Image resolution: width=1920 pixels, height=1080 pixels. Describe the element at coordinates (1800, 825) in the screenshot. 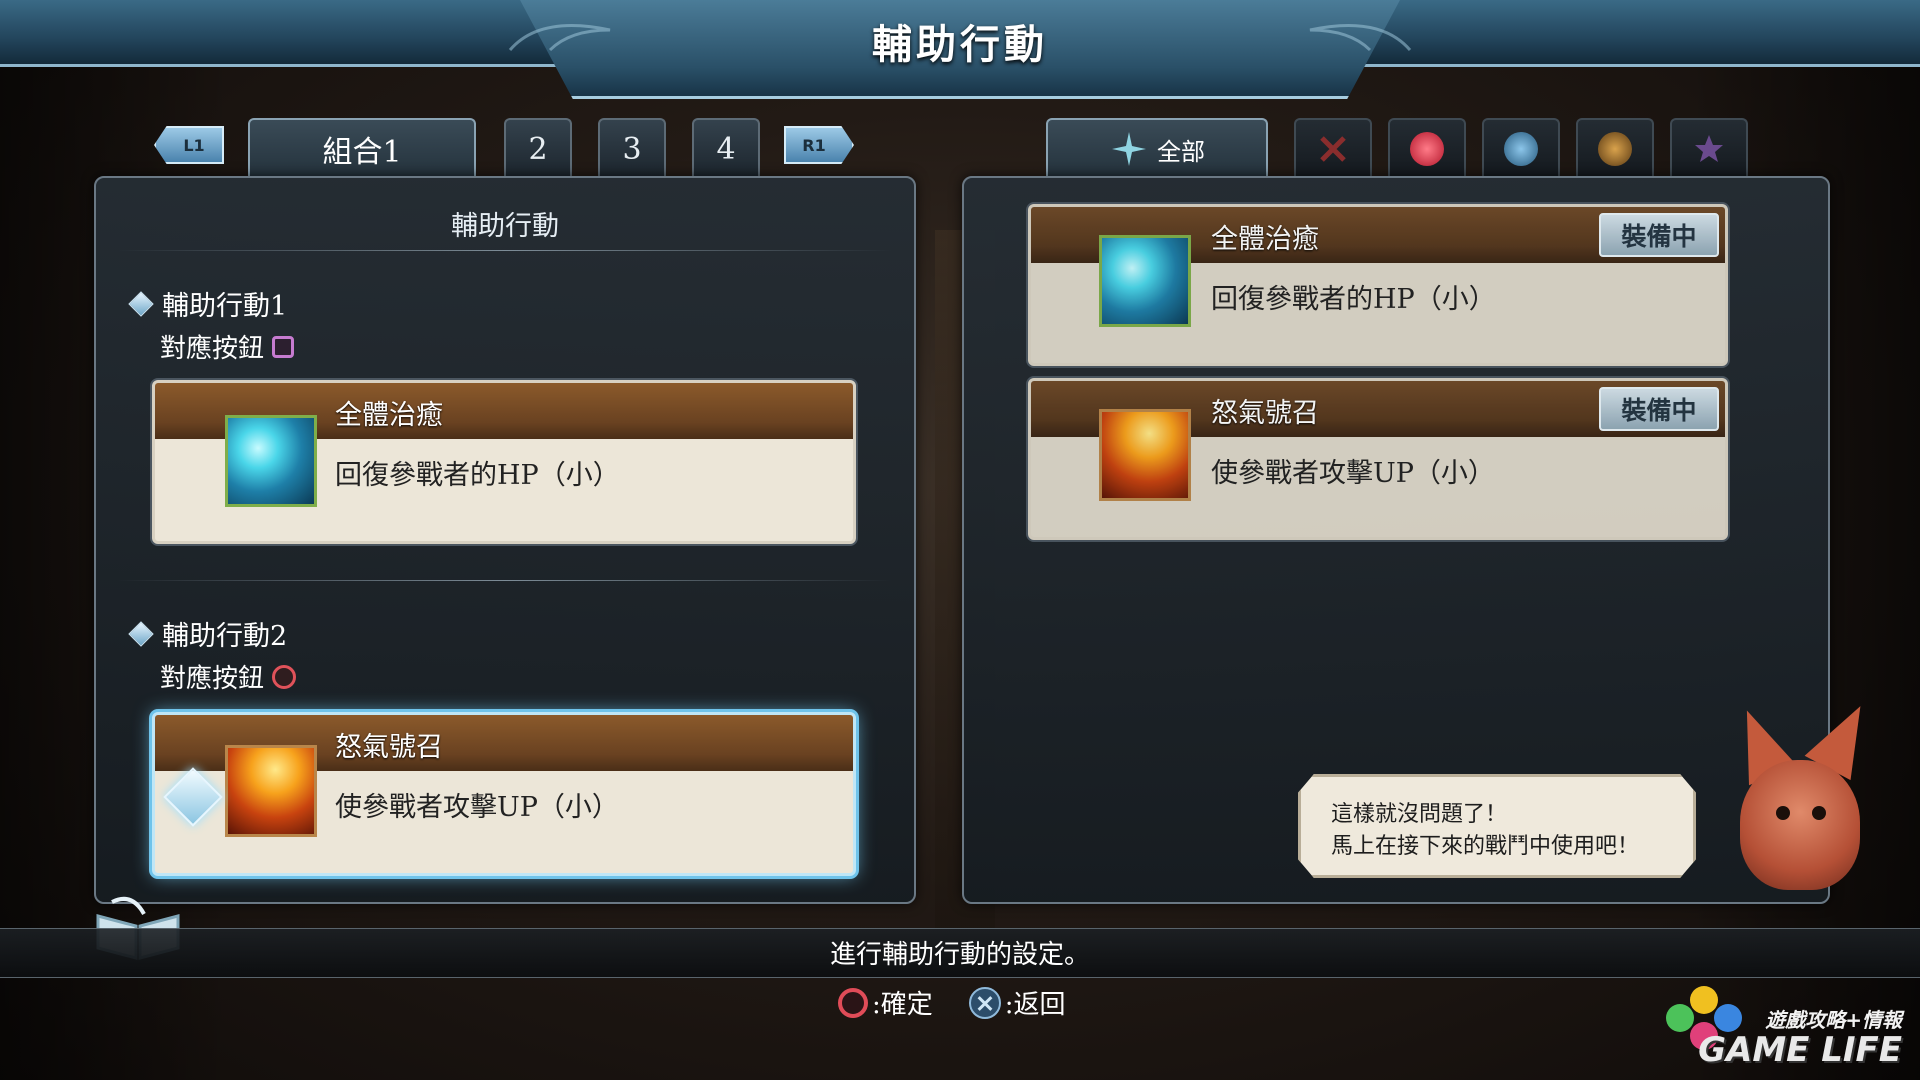

I see `mascot-character` at that location.